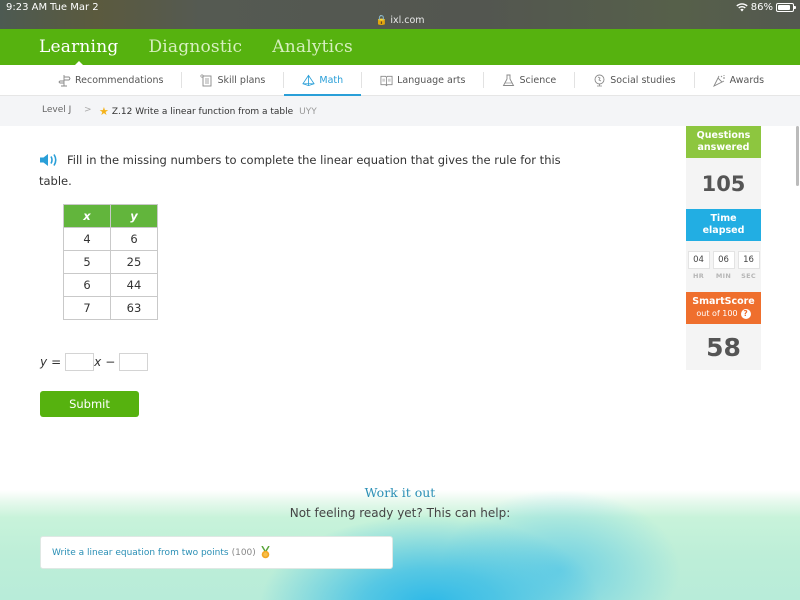 This screenshot has width=800, height=600. I want to click on top-nav: Learning Diagnostic Analytics, so click(400, 48).